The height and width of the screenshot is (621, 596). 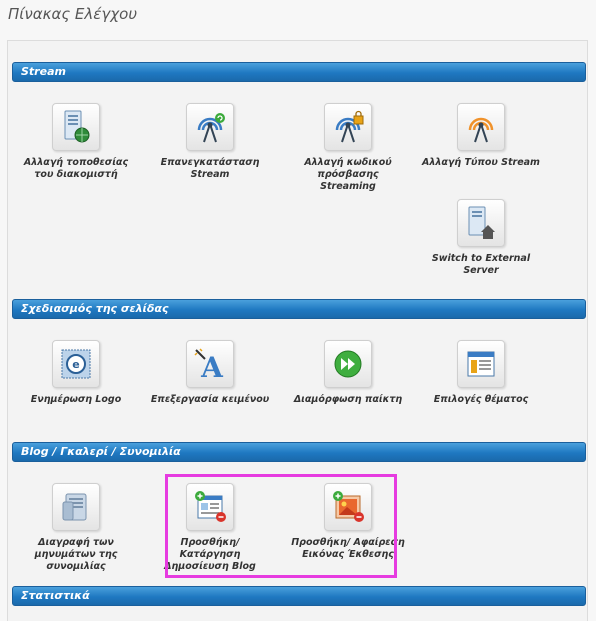 What do you see at coordinates (348, 174) in the screenshot?
I see `item-label: Αλλαγή κωδικού πρόσβασης Streaming` at bounding box center [348, 174].